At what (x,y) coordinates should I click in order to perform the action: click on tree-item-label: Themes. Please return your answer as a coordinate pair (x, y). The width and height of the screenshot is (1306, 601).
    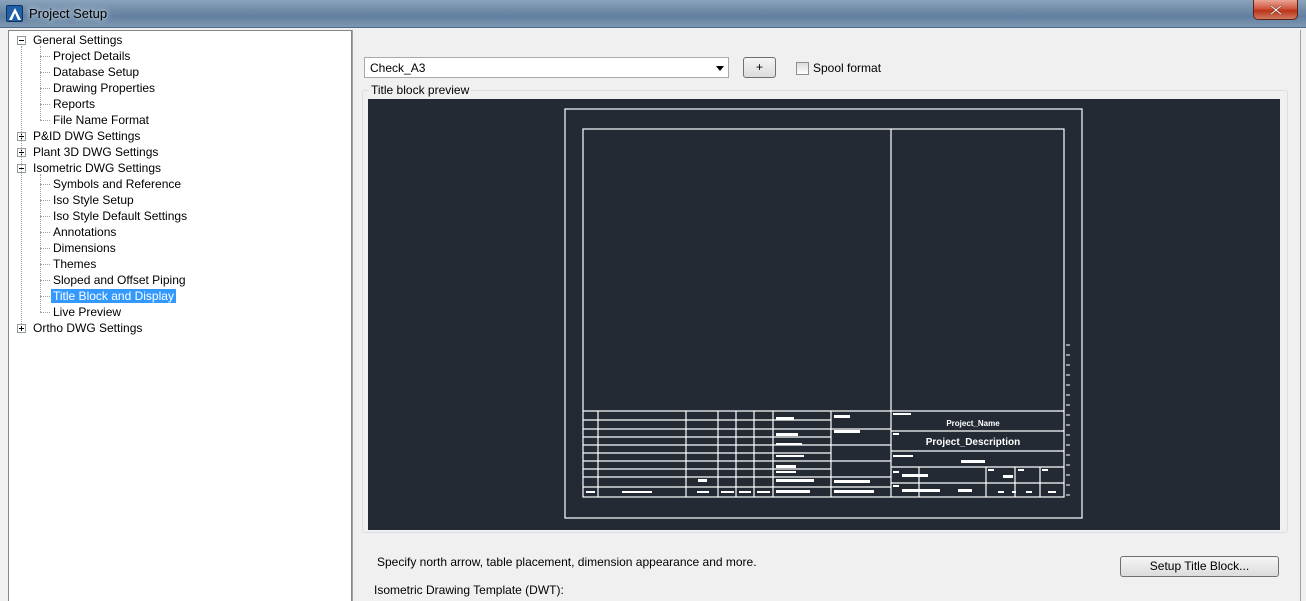
    Looking at the image, I should click on (75, 264).